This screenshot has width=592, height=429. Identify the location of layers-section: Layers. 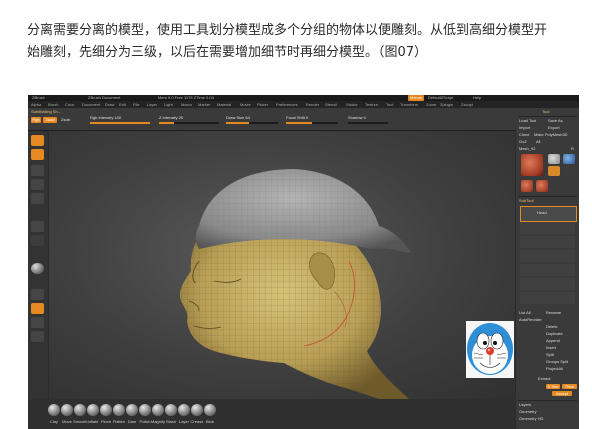
(525, 405).